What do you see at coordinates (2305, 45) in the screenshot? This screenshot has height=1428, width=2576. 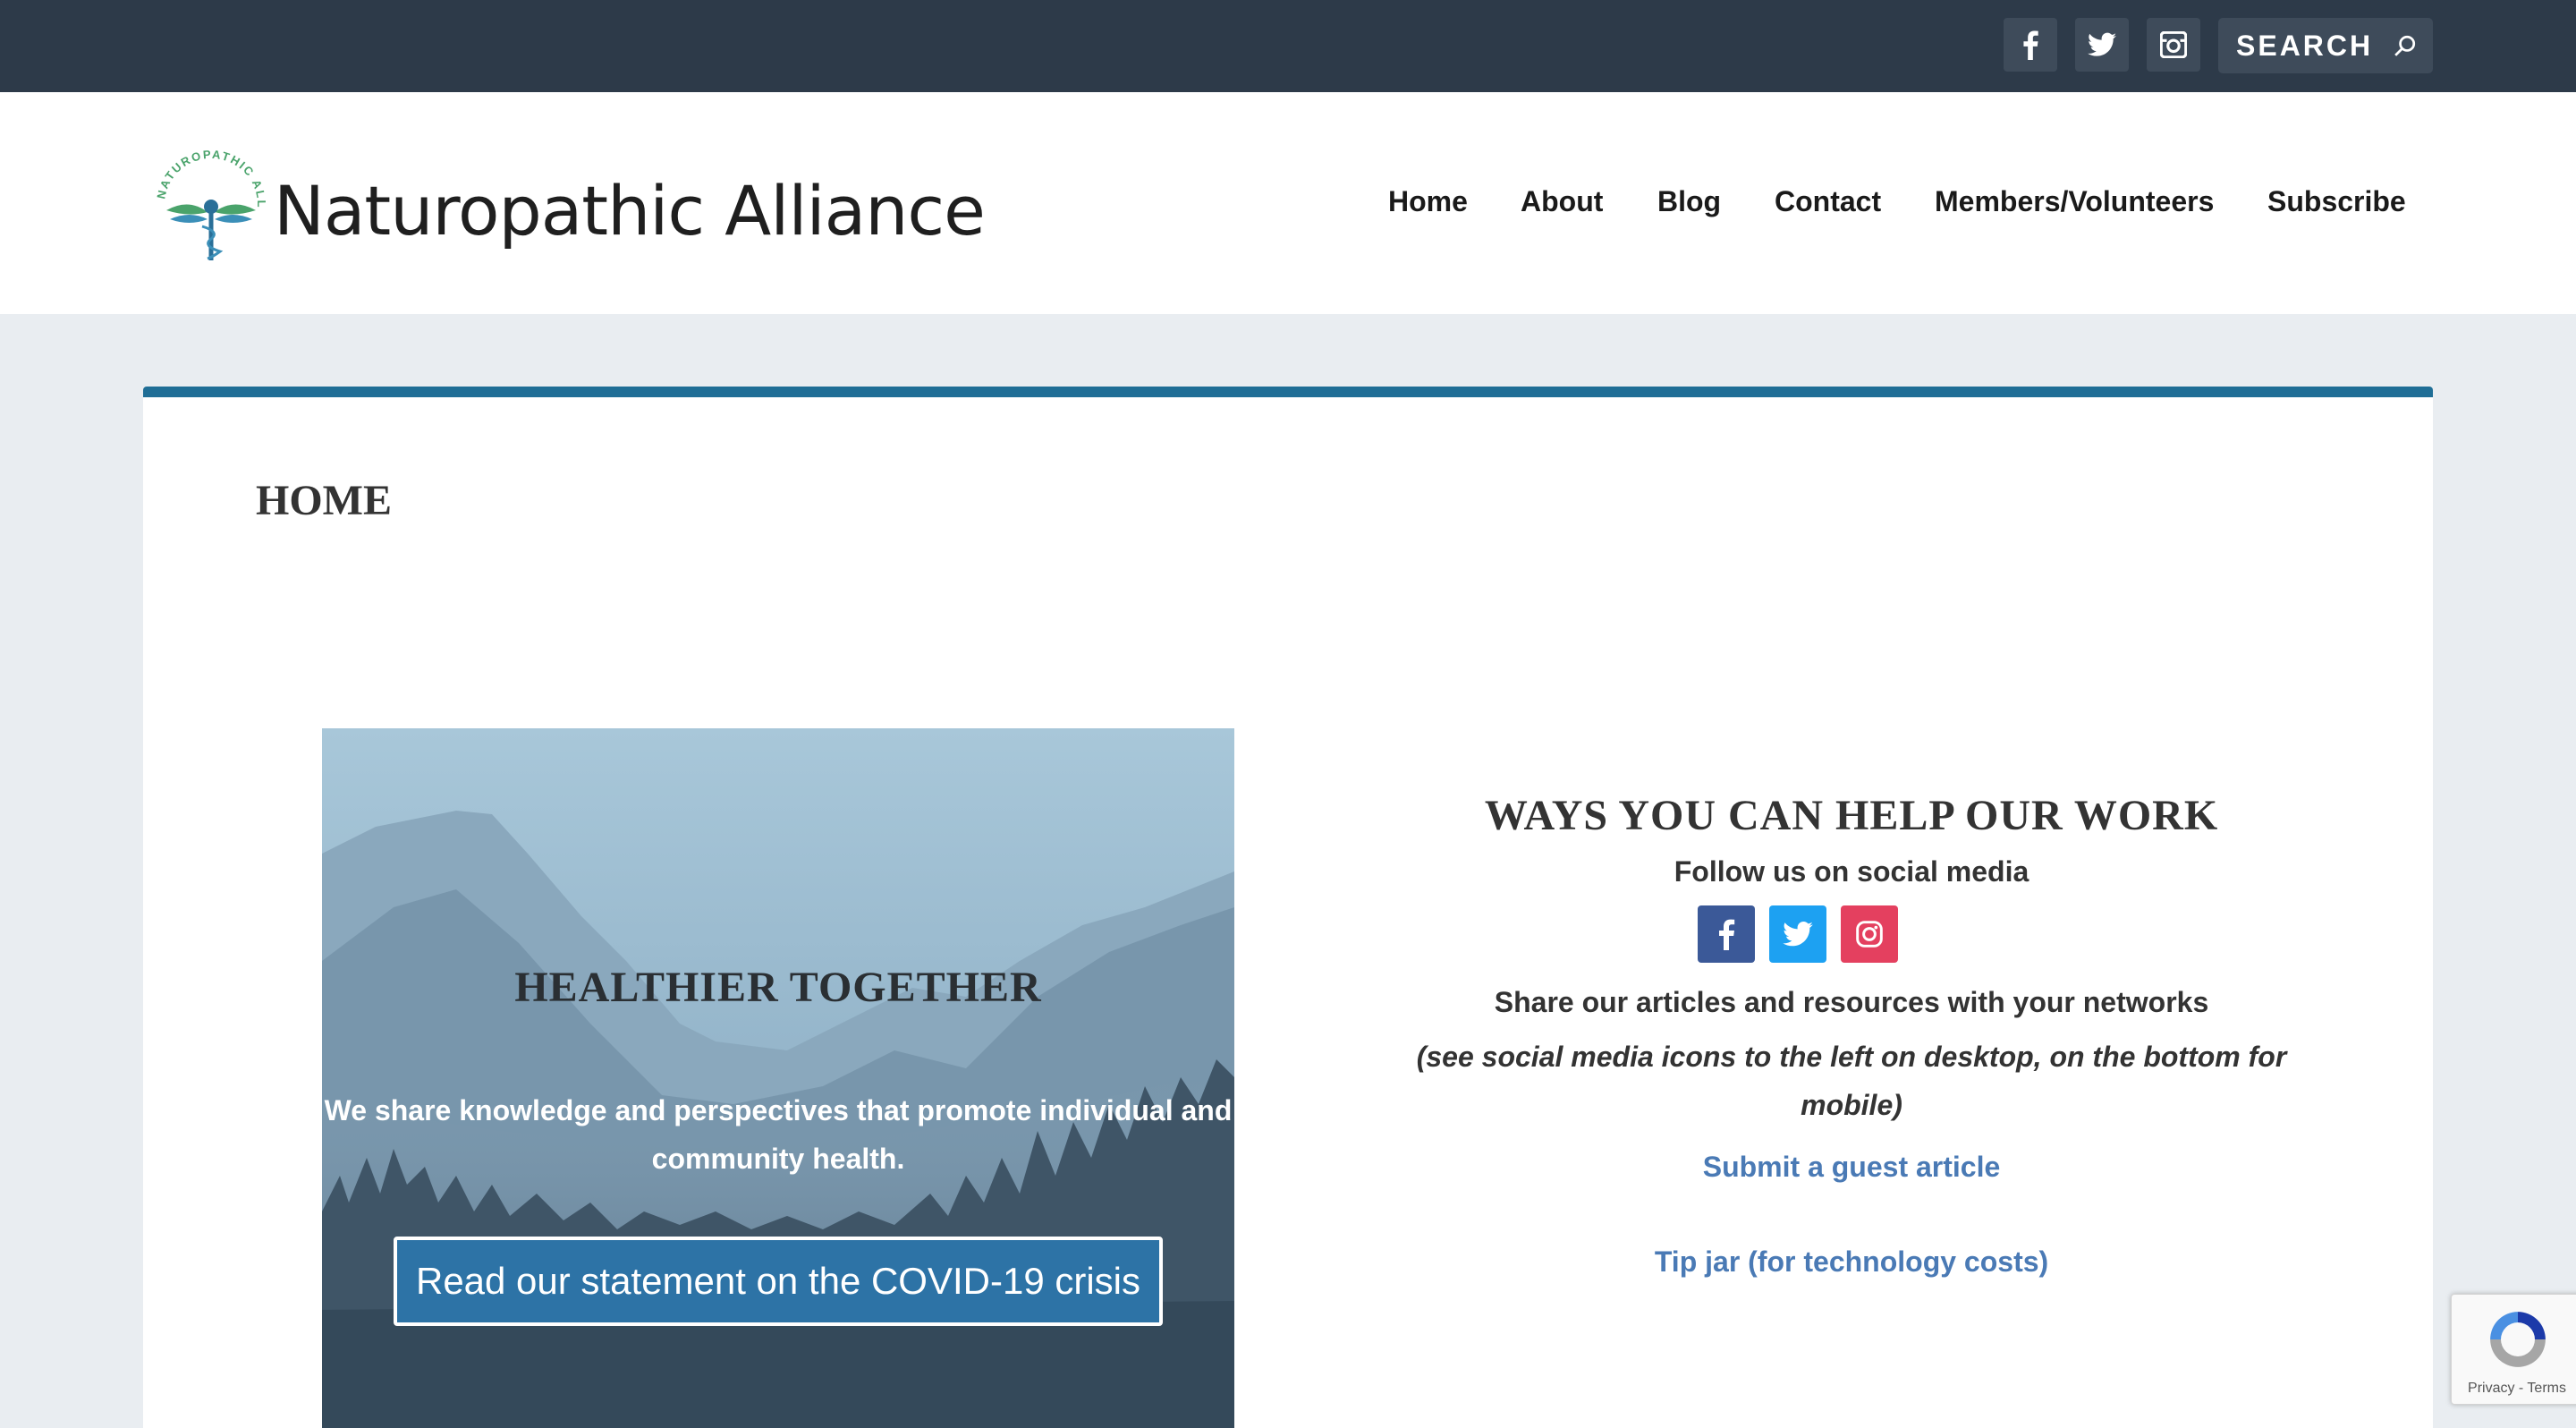 I see `search-label: SEARCH` at bounding box center [2305, 45].